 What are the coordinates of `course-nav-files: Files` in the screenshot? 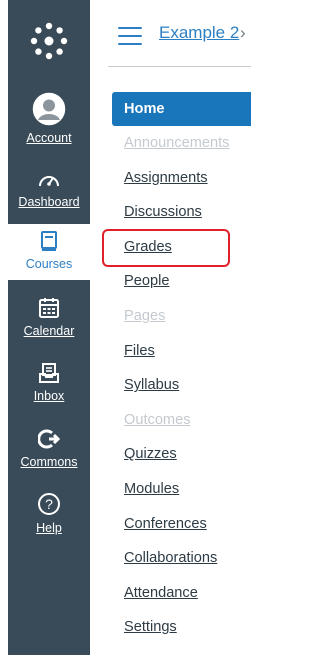 It's located at (181, 351).